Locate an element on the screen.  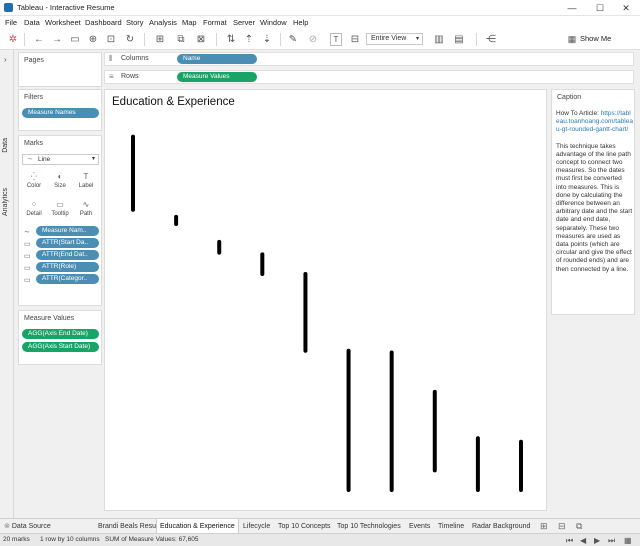
path-field-icon: ∼ is located at coordinates (27, 232).